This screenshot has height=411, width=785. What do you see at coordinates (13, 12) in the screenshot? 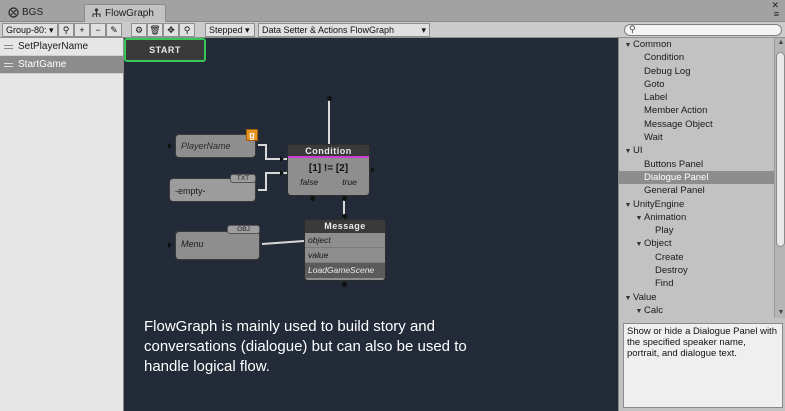
I see `bgs-logo-icon` at bounding box center [13, 12].